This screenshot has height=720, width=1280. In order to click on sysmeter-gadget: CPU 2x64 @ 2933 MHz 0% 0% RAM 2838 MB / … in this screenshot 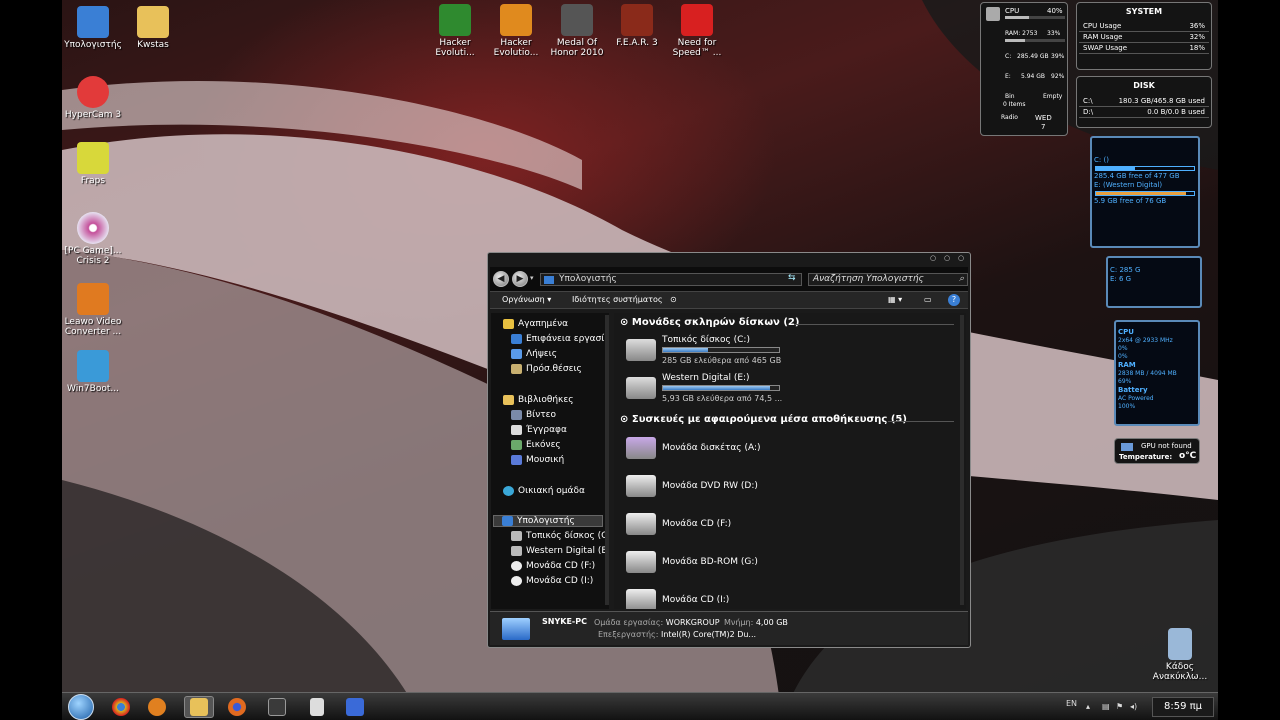, I will do `click(1157, 373)`.